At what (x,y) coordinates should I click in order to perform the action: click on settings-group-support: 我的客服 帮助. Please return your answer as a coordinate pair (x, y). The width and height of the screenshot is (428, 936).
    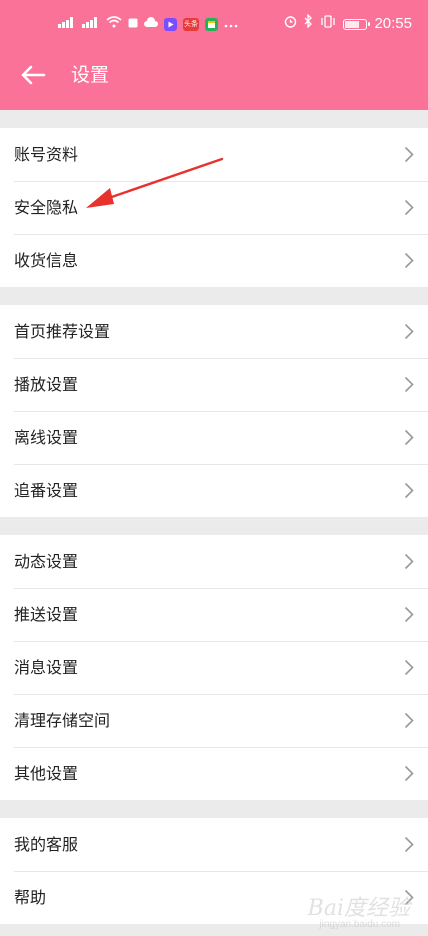
    Looking at the image, I should click on (214, 871).